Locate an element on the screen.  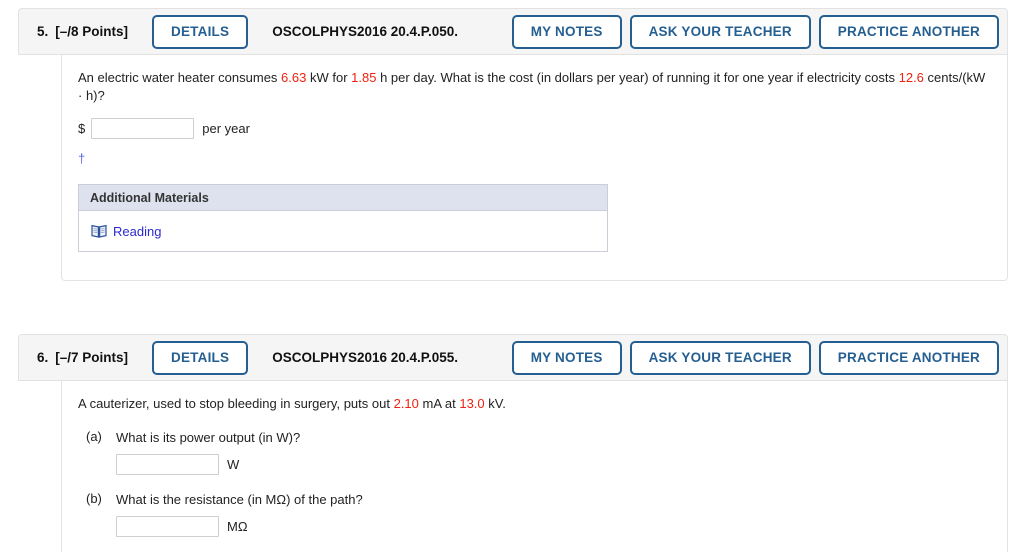
answer-unit-6b: MΩ is located at coordinates (237, 526).